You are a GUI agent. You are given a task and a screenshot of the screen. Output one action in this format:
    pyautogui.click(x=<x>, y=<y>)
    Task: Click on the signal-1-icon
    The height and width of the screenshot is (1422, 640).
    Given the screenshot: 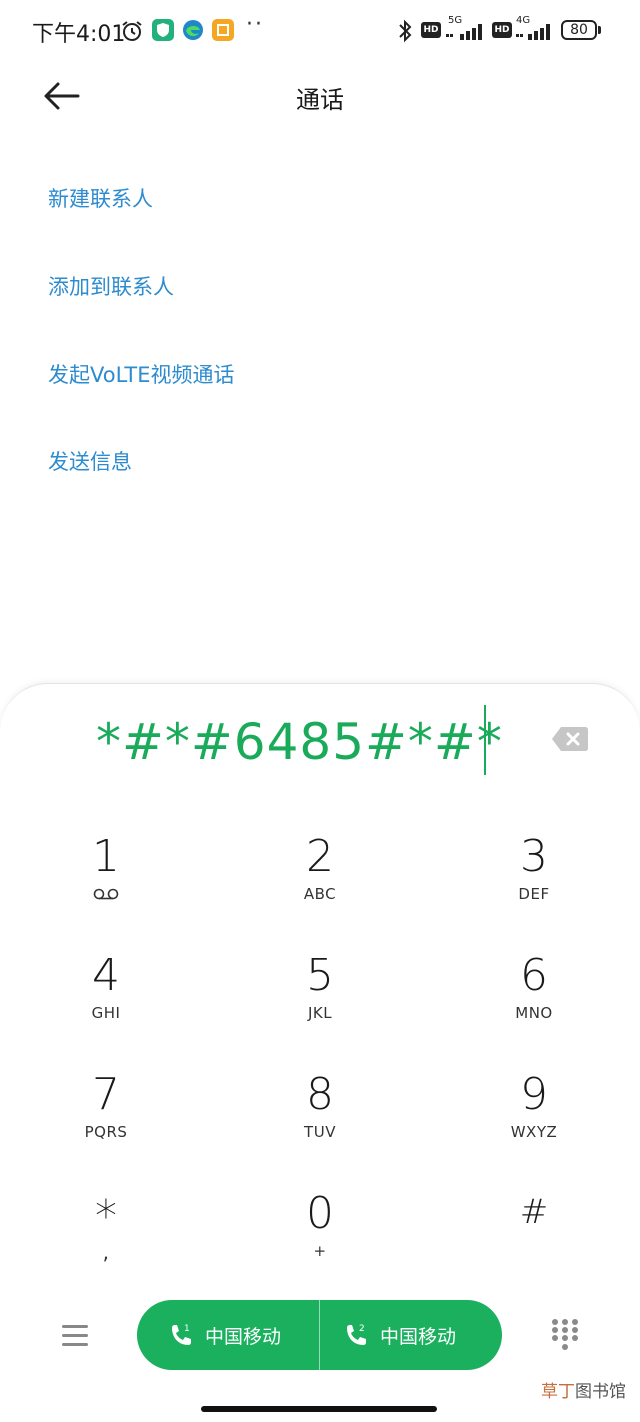 What is the action you would take?
    pyautogui.click(x=464, y=32)
    